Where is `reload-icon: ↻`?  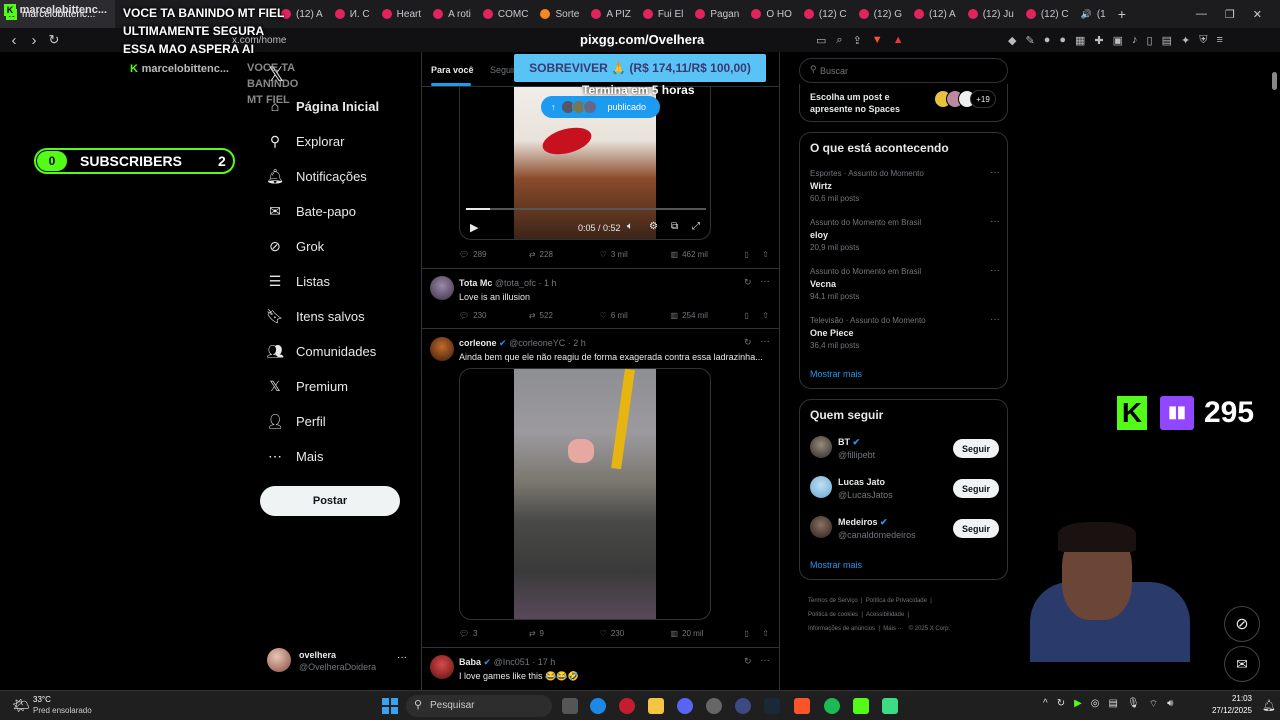 reload-icon: ↻ is located at coordinates (54, 40).